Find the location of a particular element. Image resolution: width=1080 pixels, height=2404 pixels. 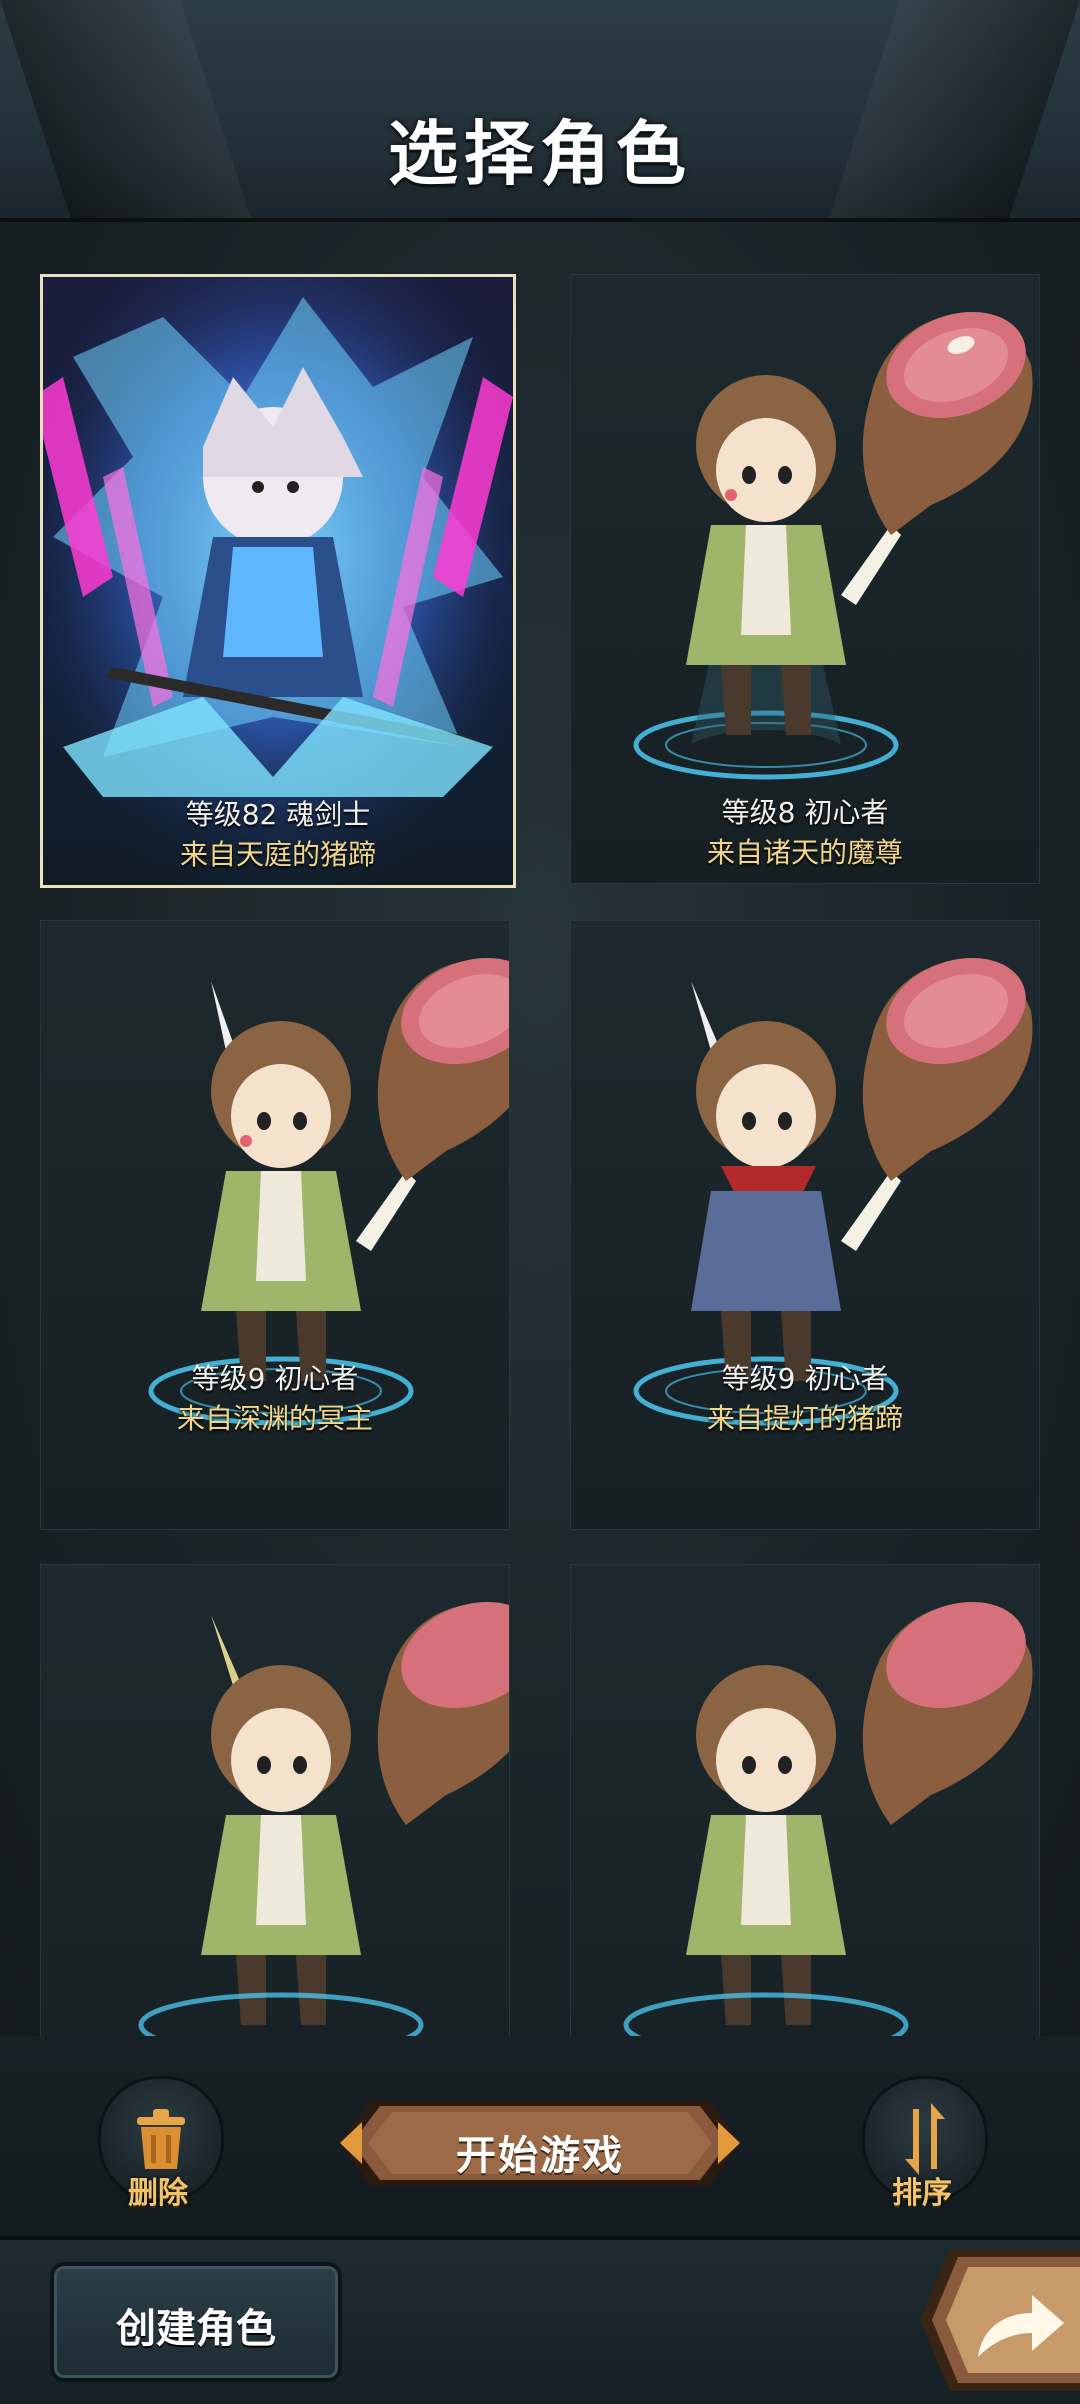

character-card-4: 等级9 初心者 来自提灯的猪蹄 is located at coordinates (805, 1225).